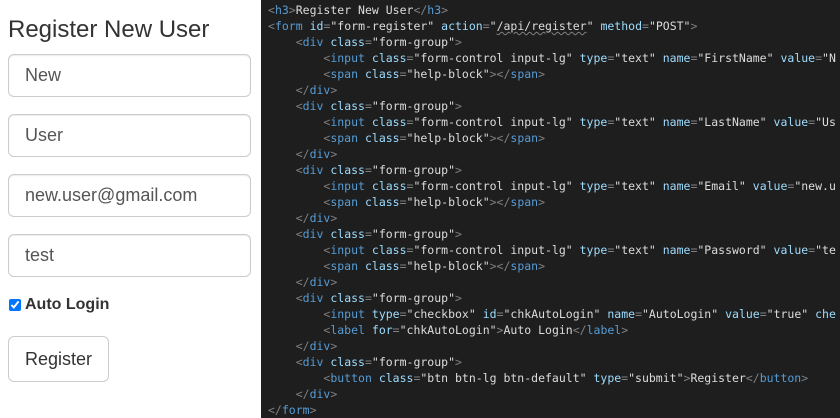  Describe the element at coordinates (593, 26) in the screenshot. I see `code-token-val: "` at that location.